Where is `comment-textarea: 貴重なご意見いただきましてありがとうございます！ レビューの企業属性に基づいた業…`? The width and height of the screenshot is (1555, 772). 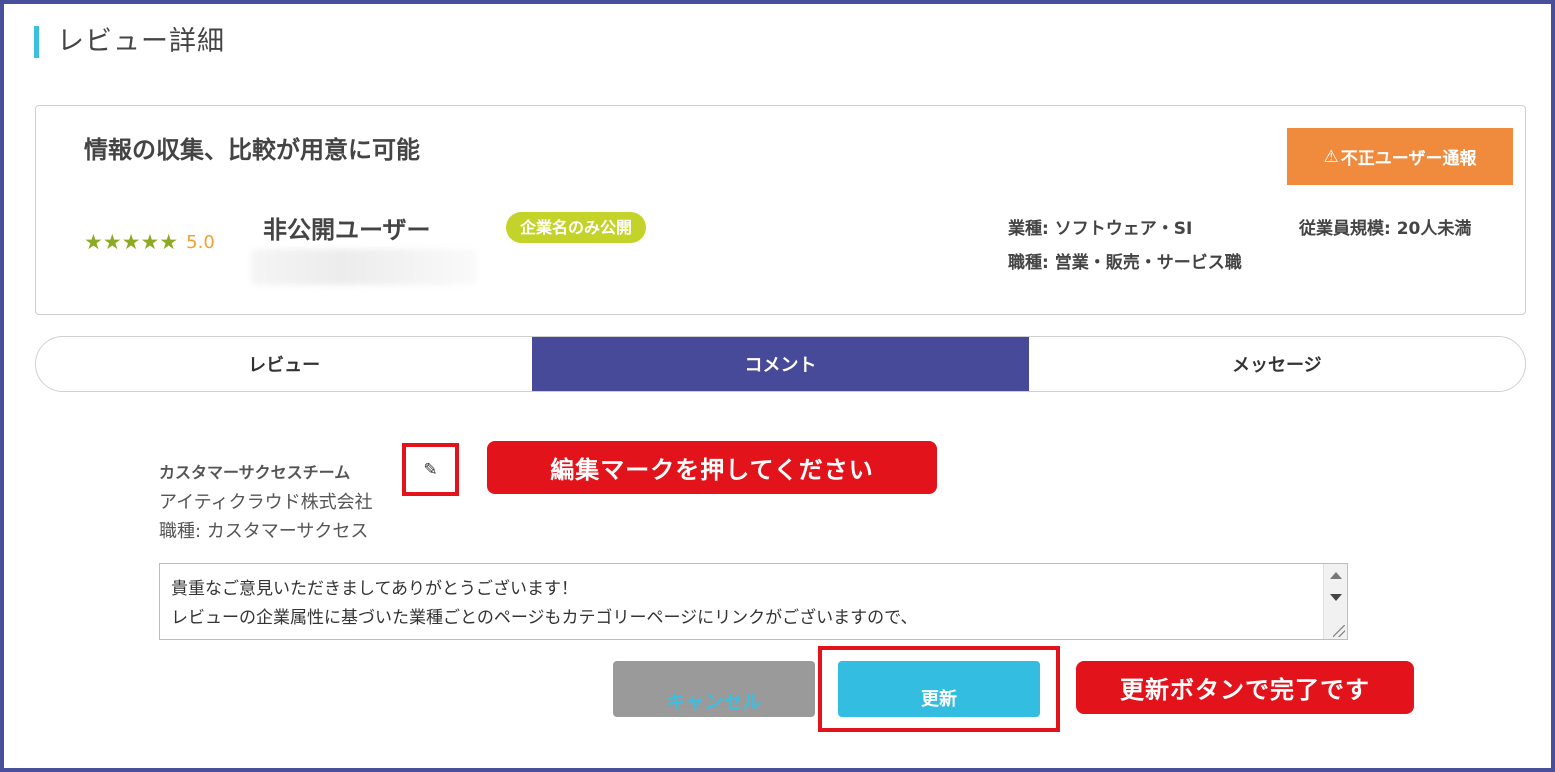
comment-textarea: 貴重なご意見いただきましてありがとうございます！ レビューの企業属性に基づいた業… is located at coordinates (753, 601).